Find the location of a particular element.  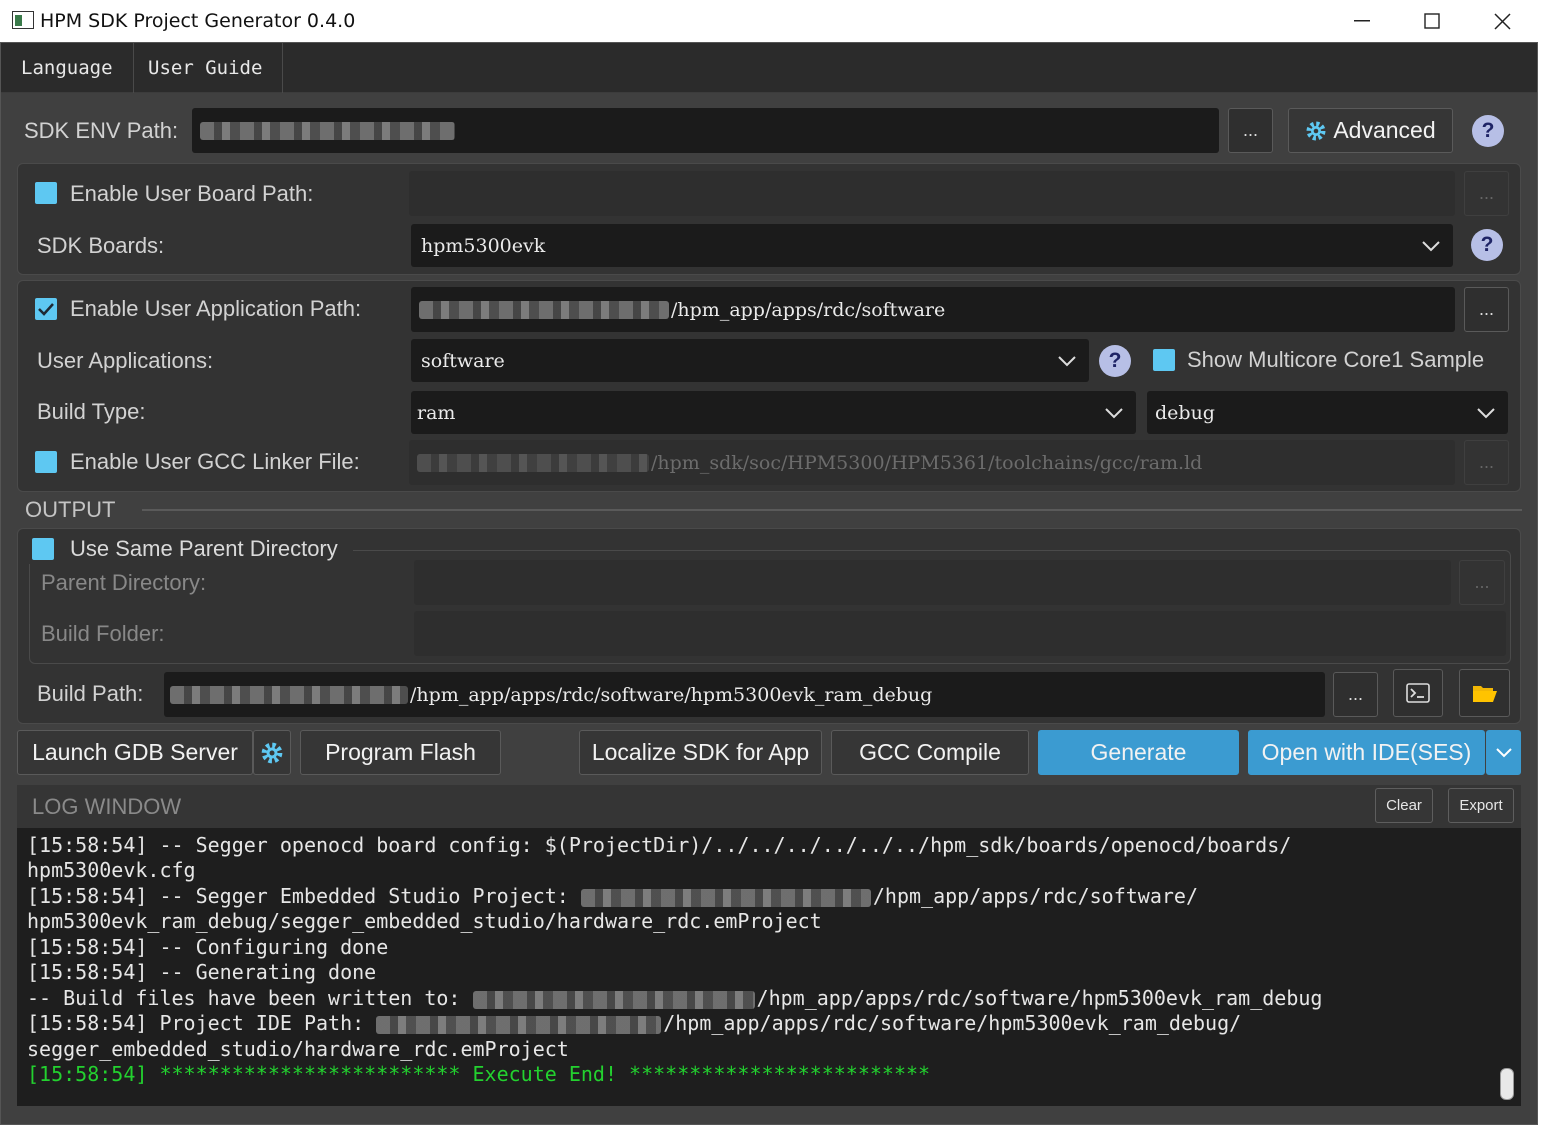

folder-open-icon is located at coordinates (1484, 694).